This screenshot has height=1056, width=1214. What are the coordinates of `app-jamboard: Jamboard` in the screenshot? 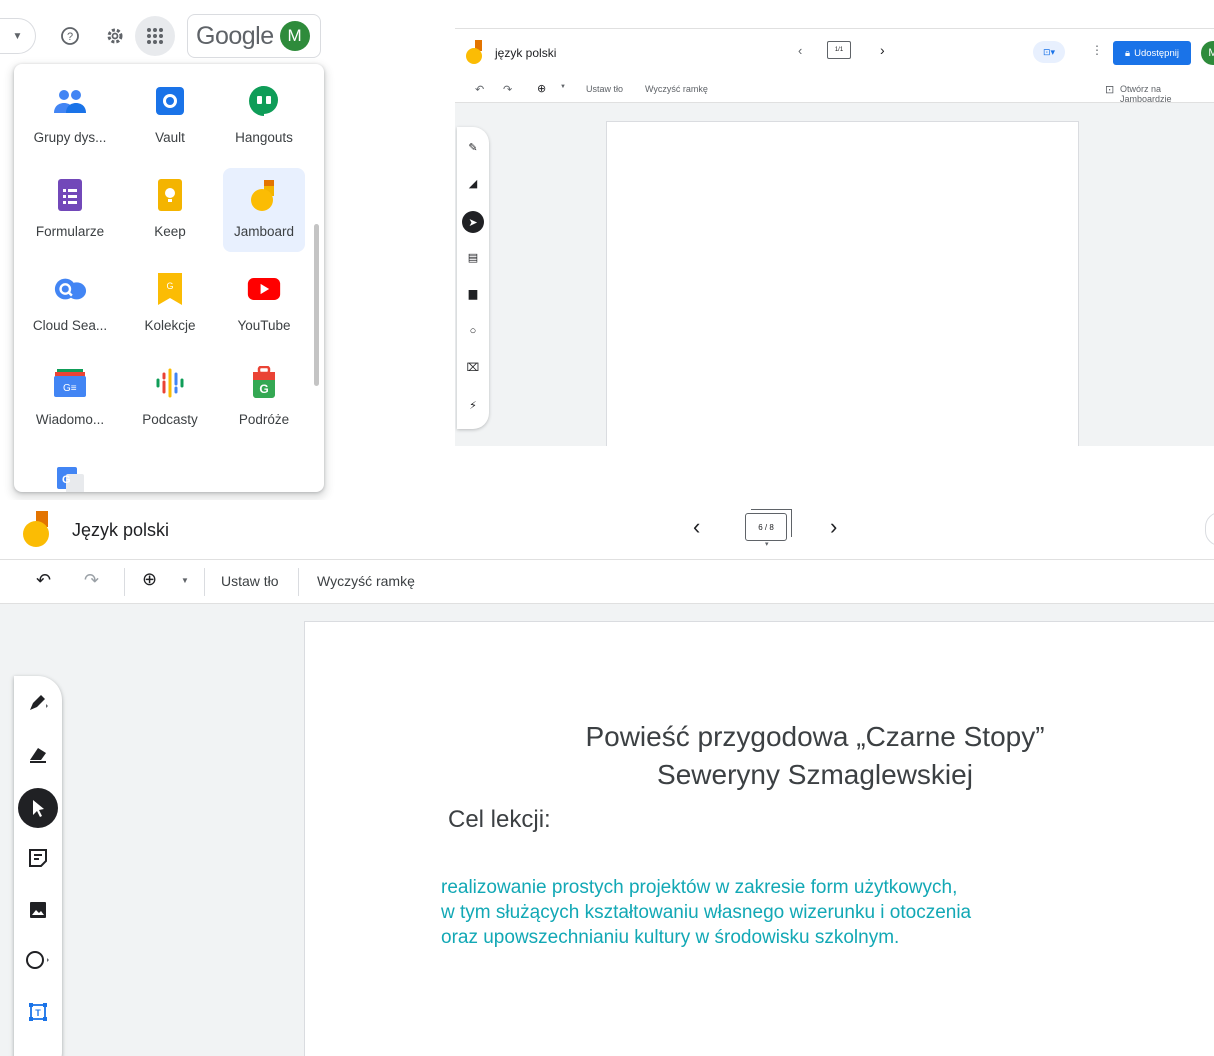 It's located at (264, 210).